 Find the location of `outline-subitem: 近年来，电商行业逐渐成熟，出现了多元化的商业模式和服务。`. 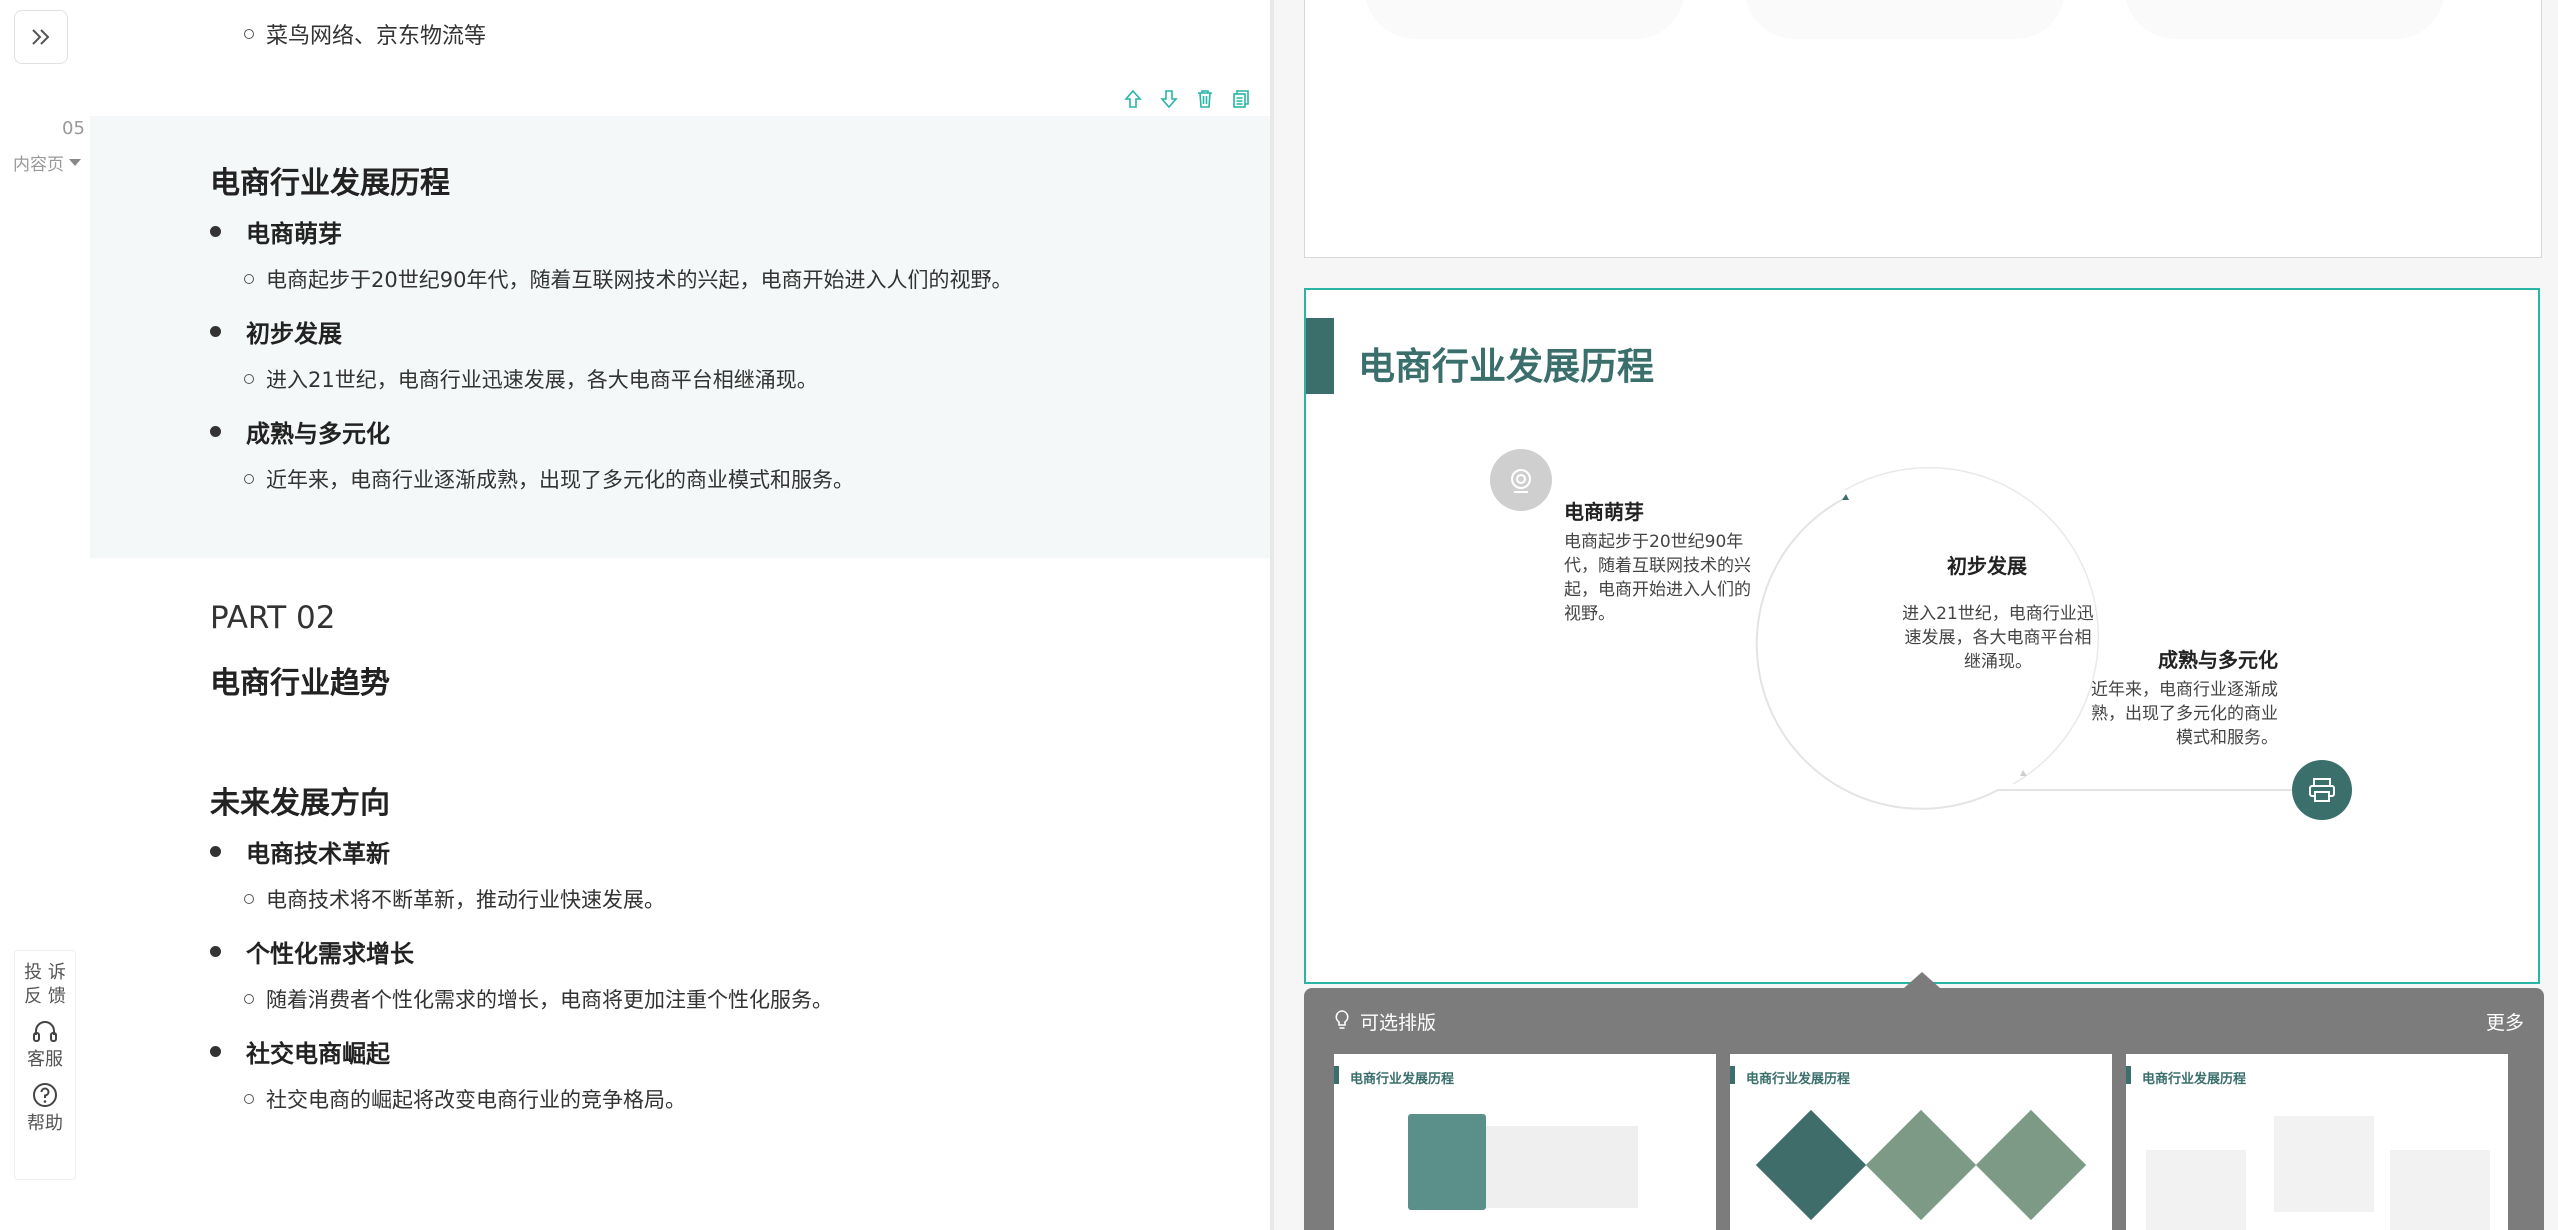

outline-subitem: 近年来，电商行业逐渐成熟，出现了多元化的商业模式和服务。 is located at coordinates (549, 479).